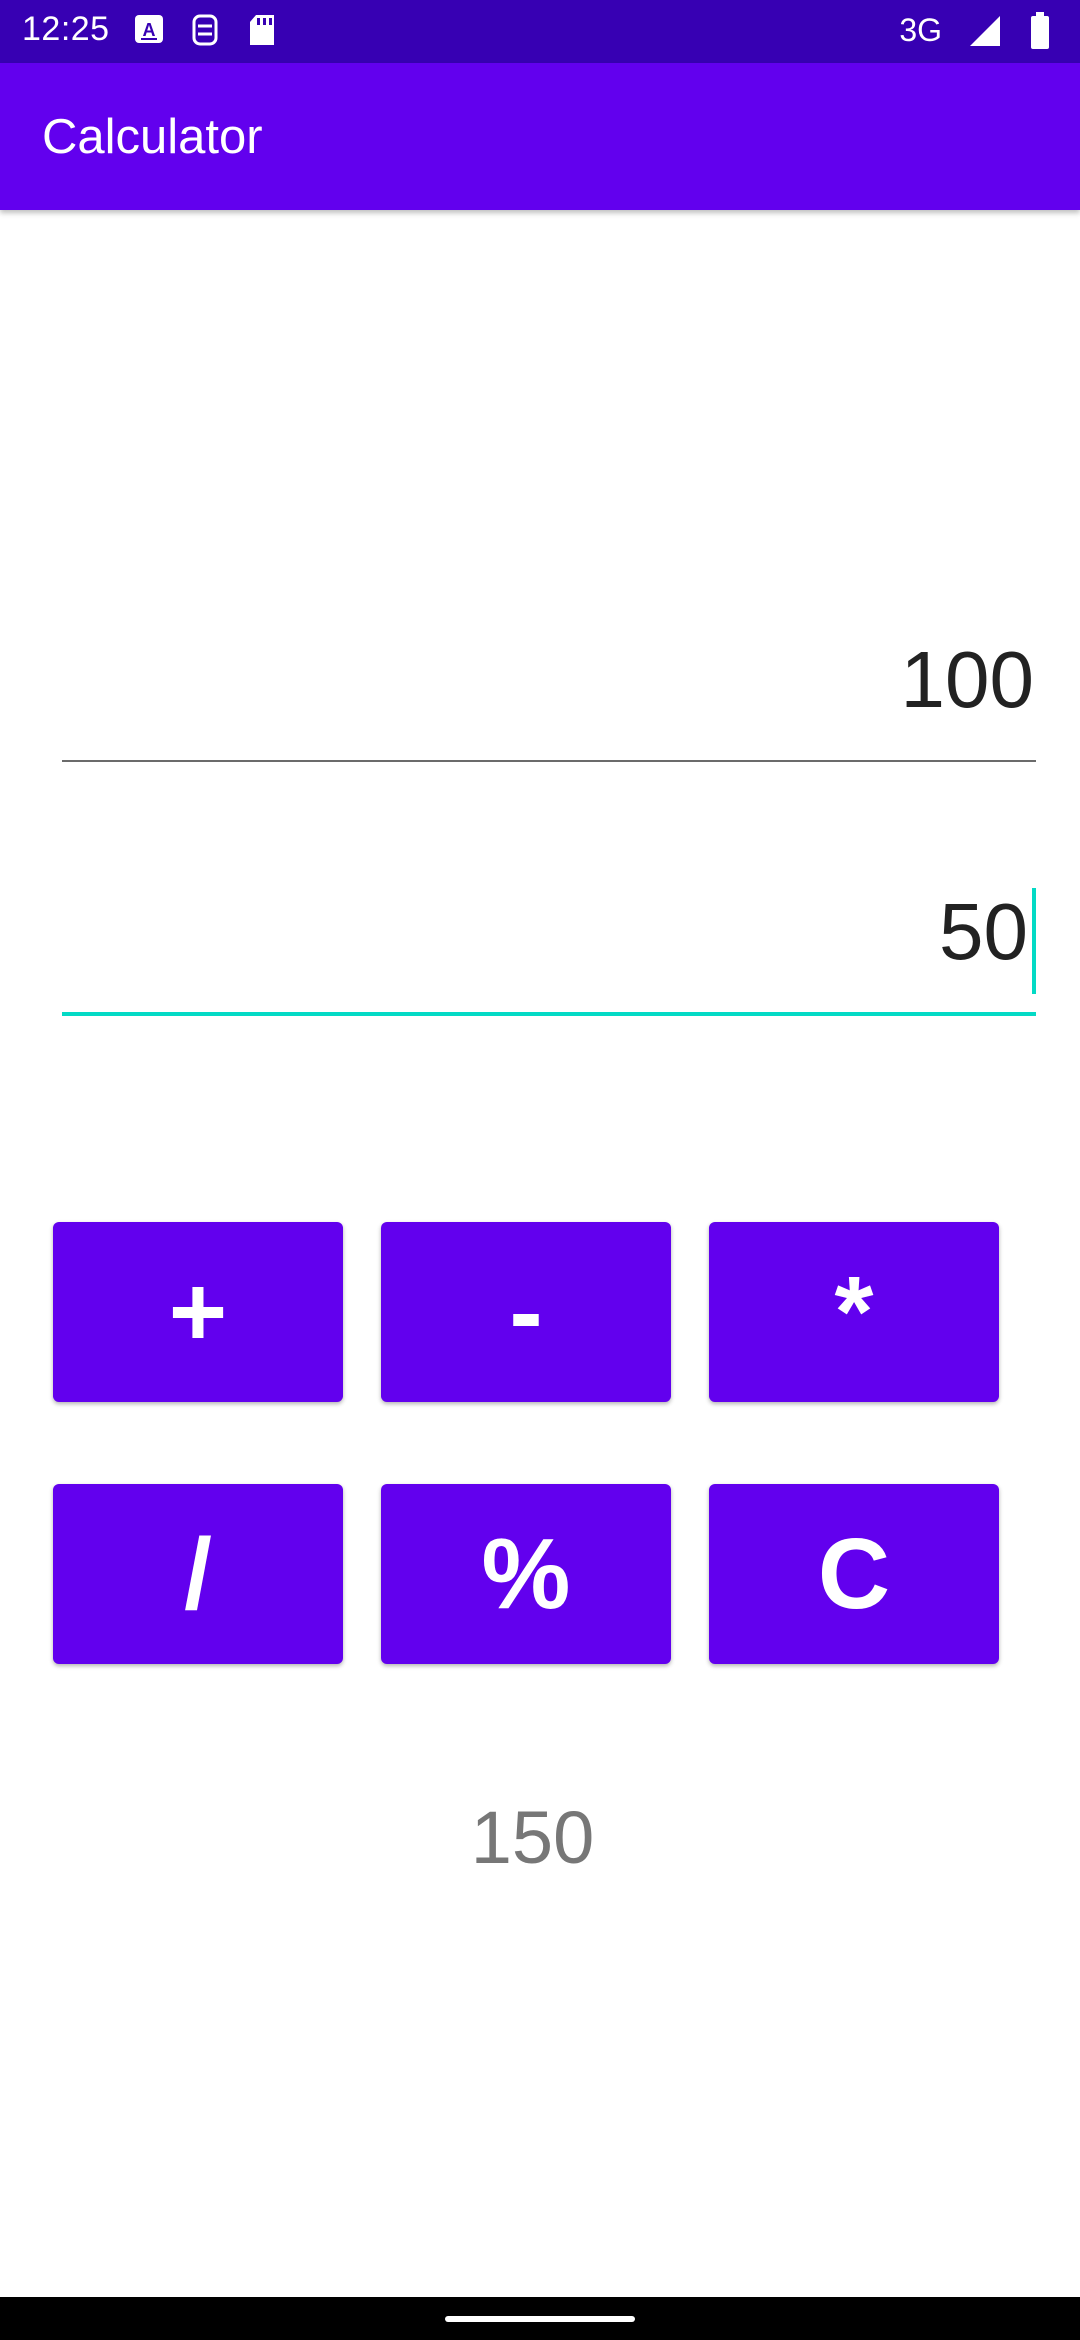 The width and height of the screenshot is (1080, 2340). What do you see at coordinates (854, 1574) in the screenshot?
I see `clear-button: C` at bounding box center [854, 1574].